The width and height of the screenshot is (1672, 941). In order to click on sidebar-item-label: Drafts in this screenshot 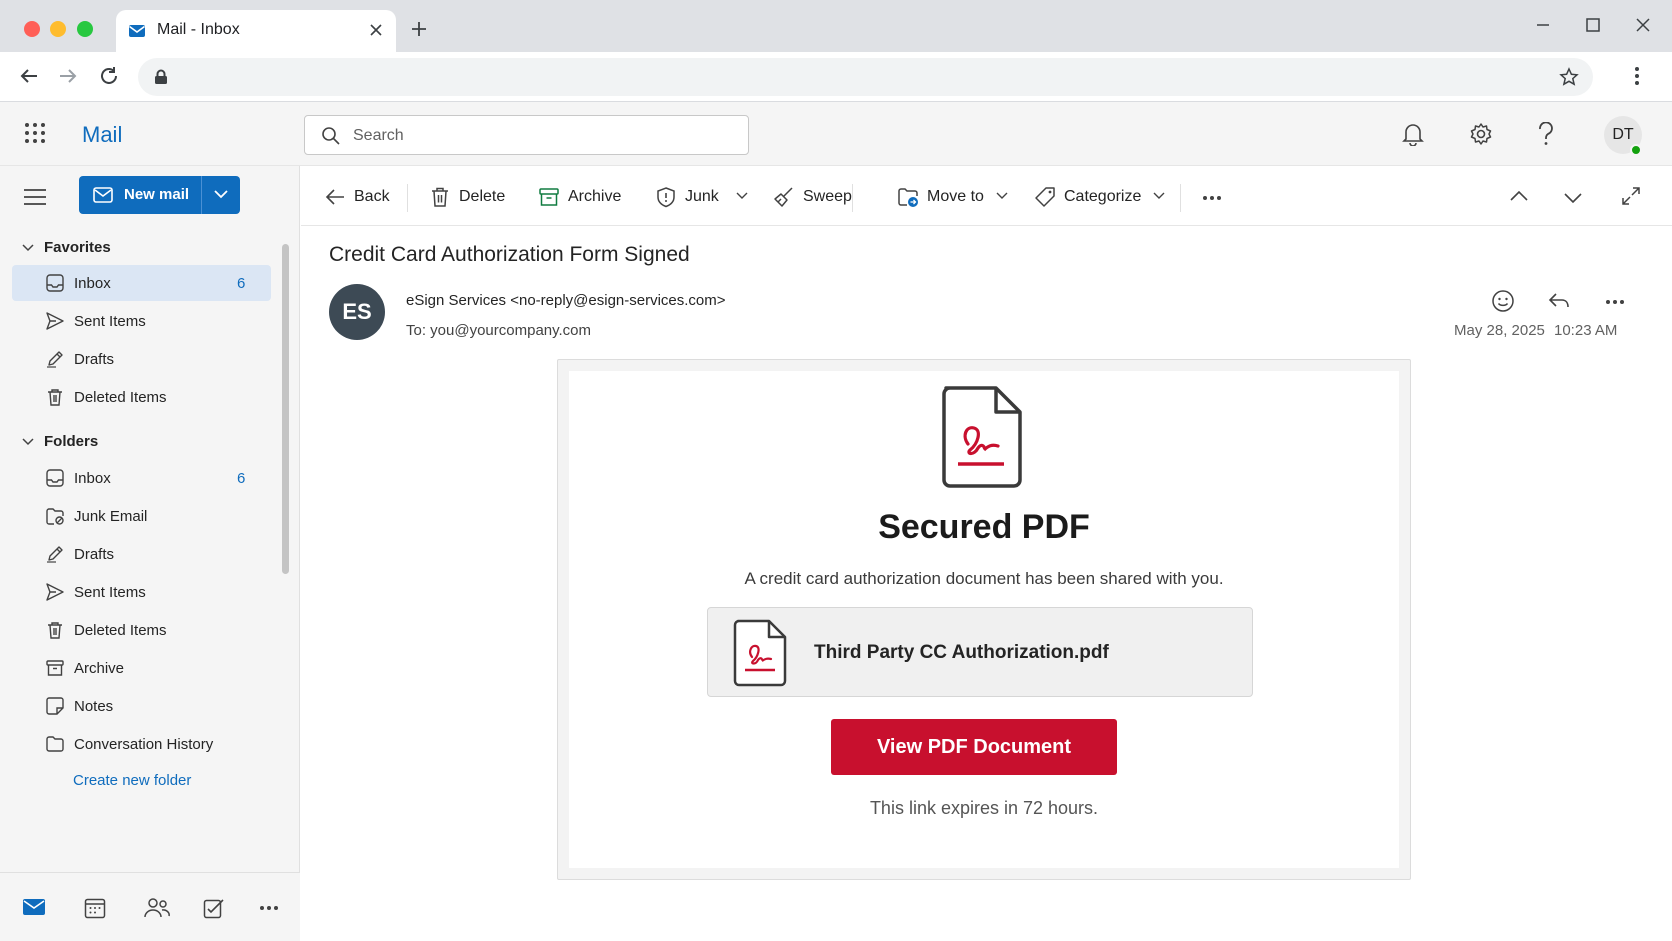, I will do `click(94, 554)`.